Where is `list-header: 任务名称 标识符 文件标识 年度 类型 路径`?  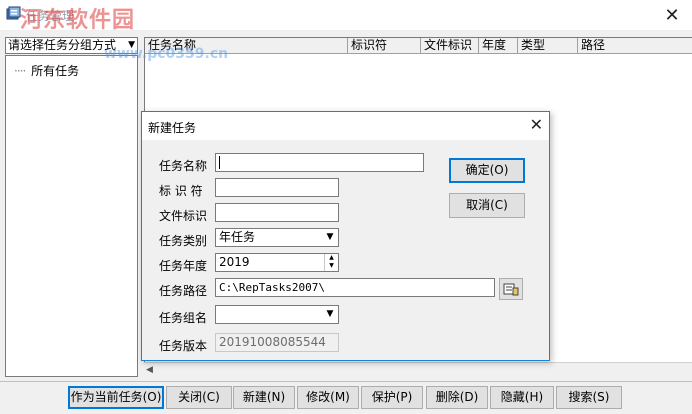
list-header: 任务名称 标识符 文件标识 年度 类型 路径 is located at coordinates (418, 46).